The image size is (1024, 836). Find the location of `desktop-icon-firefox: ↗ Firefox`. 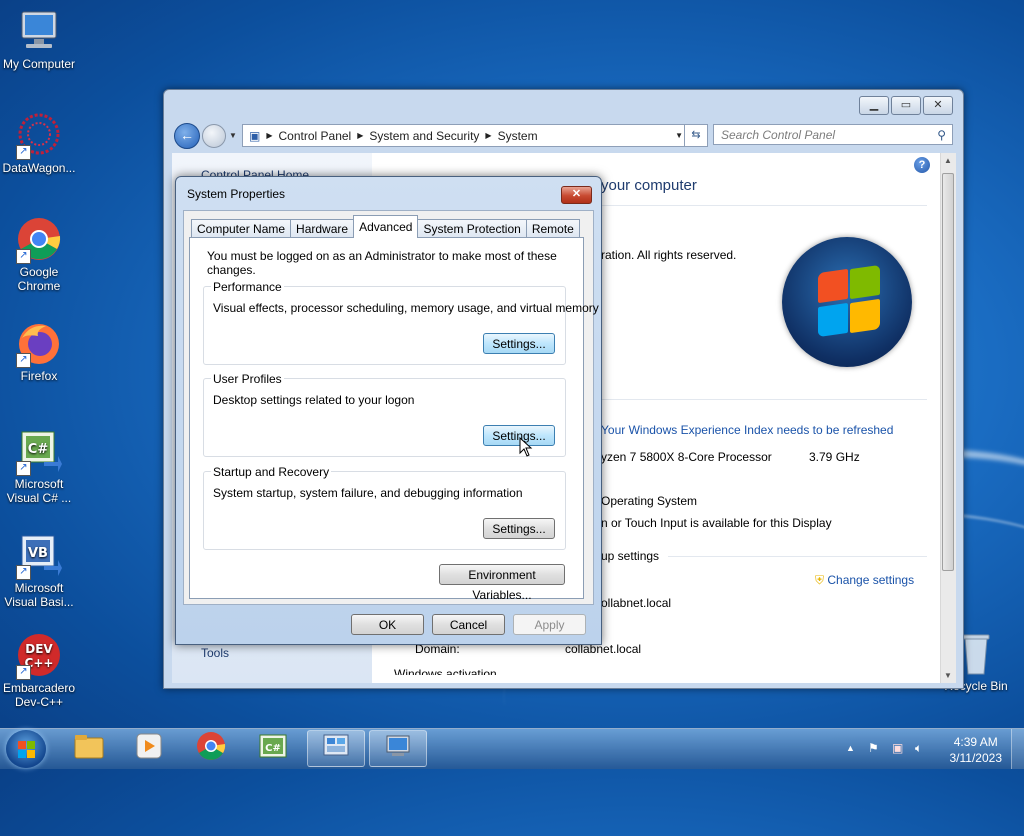

desktop-icon-firefox: ↗ Firefox is located at coordinates (39, 351).